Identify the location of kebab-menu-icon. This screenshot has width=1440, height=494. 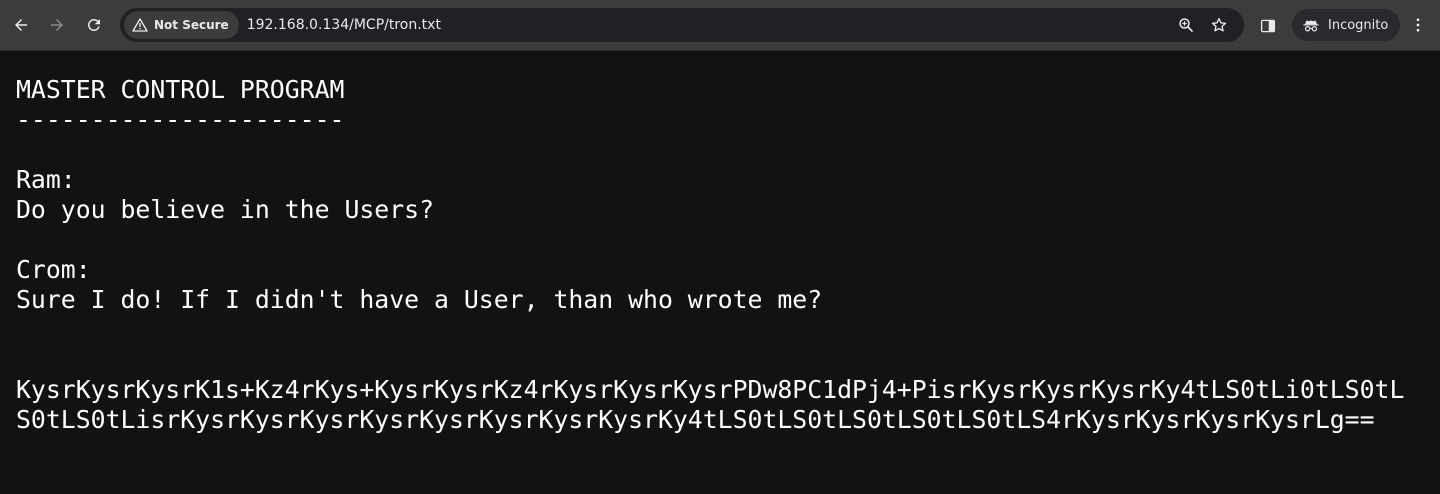
(1418, 25).